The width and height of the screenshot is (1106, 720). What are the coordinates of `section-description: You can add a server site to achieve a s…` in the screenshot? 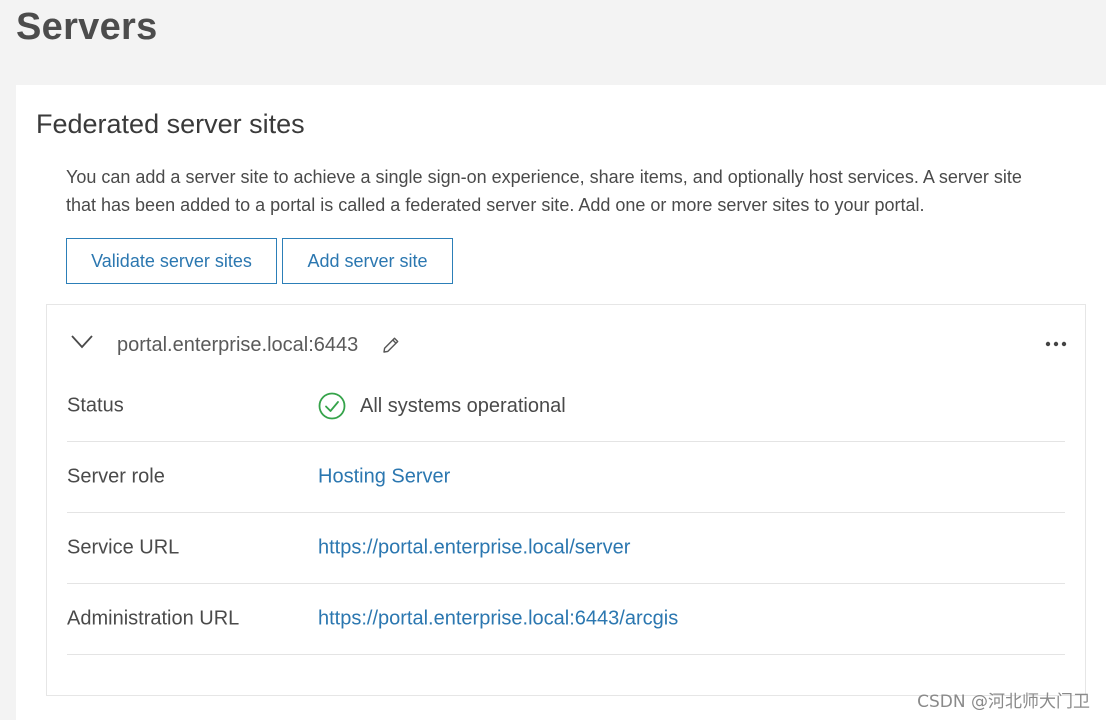 It's located at (544, 191).